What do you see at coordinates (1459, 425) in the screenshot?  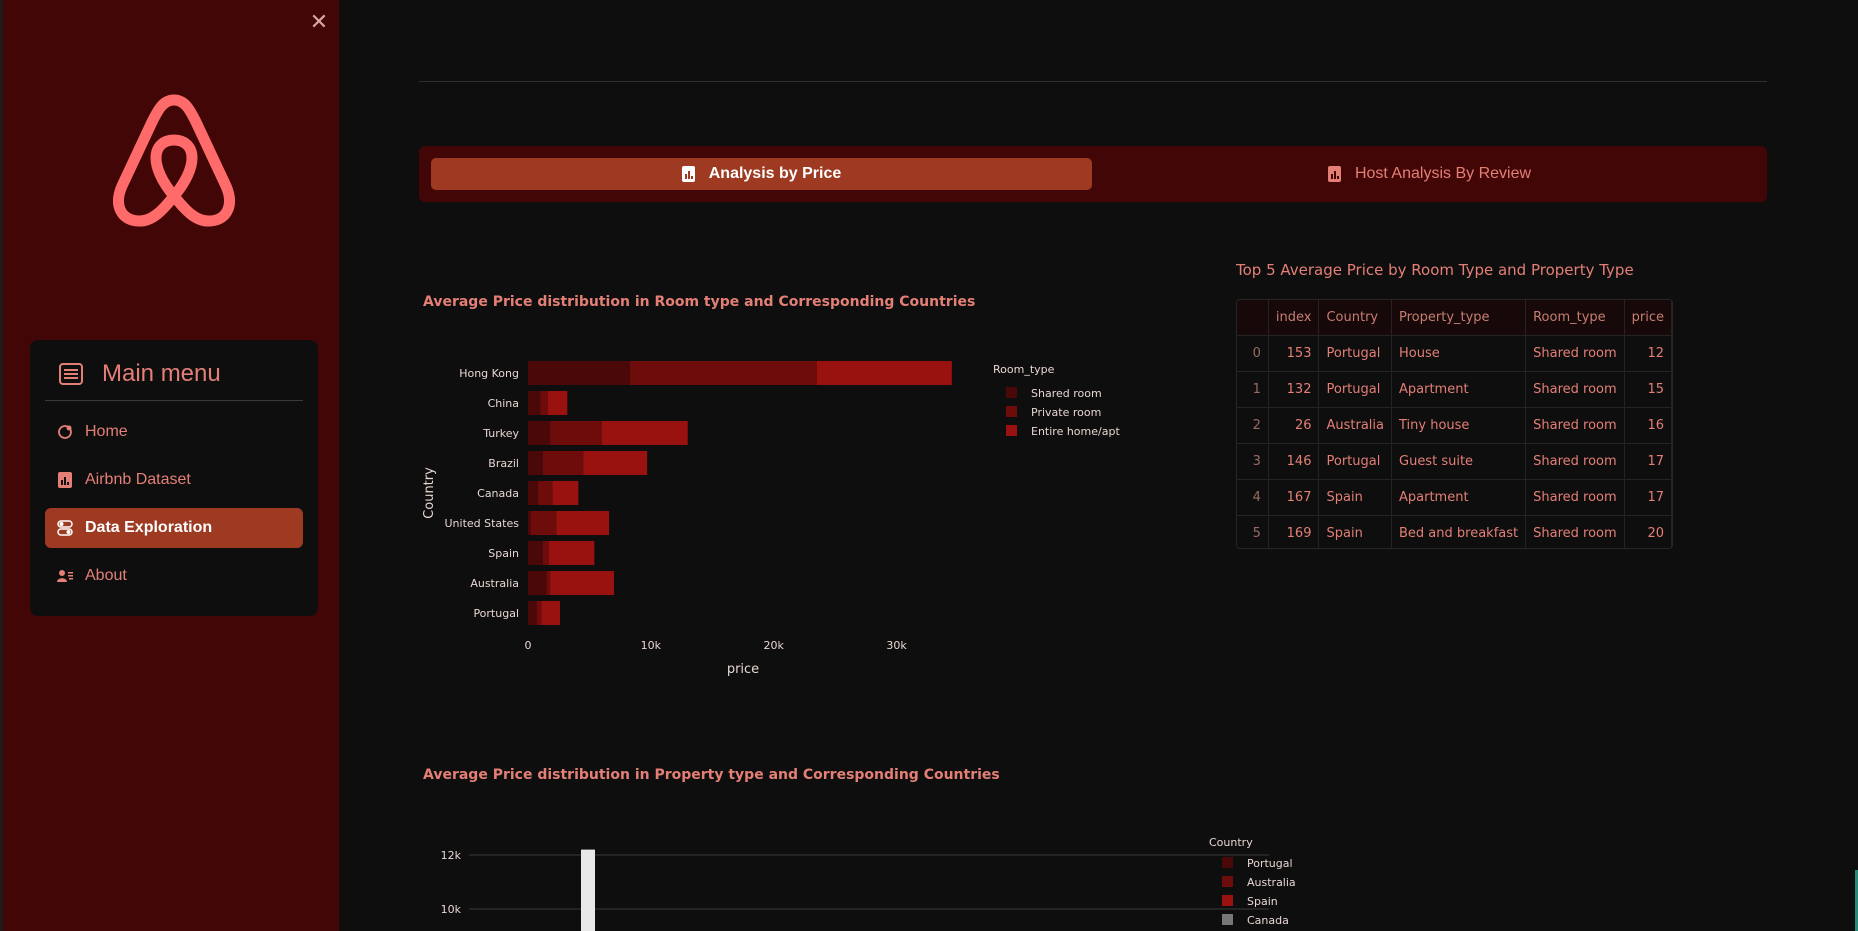 I see `table-cell: Tiny house` at bounding box center [1459, 425].